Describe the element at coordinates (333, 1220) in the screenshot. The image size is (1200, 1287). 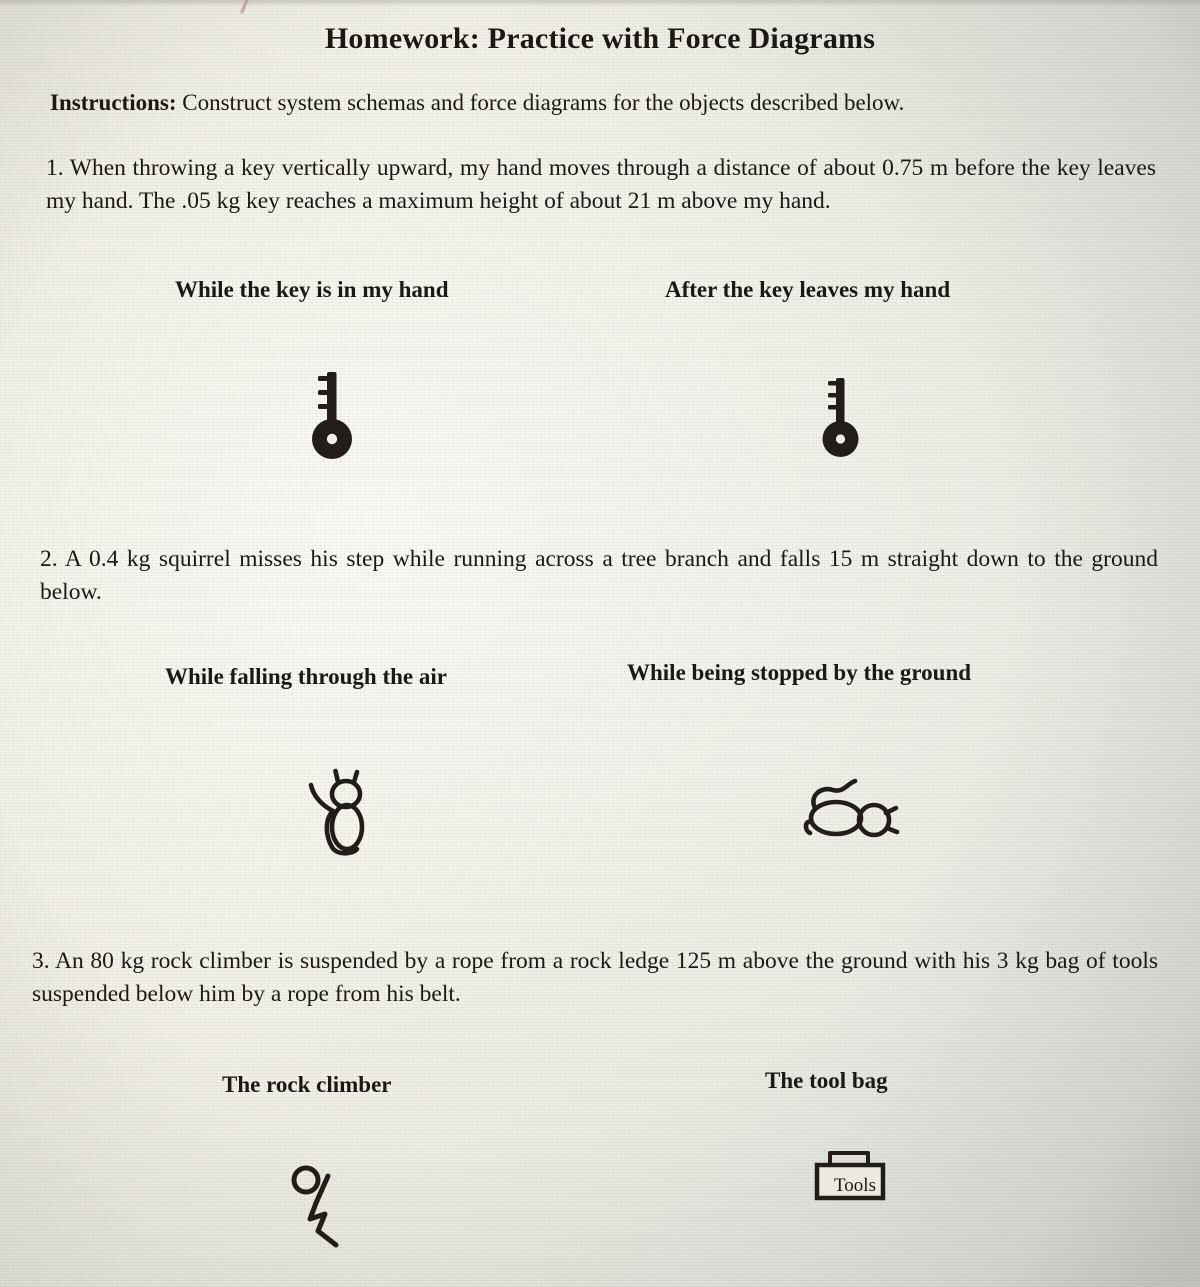
I see `stick-figure-climber-icon` at that location.